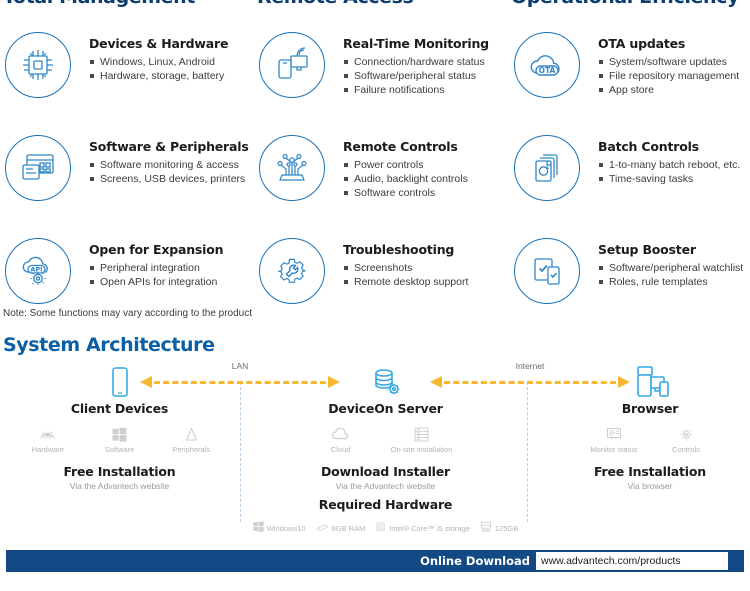  I want to click on android-icon, so click(48, 434).